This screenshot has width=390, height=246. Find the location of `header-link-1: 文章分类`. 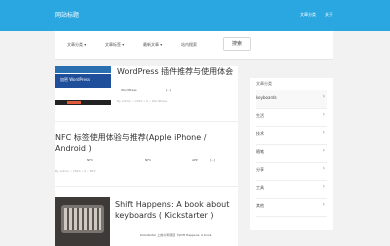

header-link-1: 文章分类 is located at coordinates (308, 15).